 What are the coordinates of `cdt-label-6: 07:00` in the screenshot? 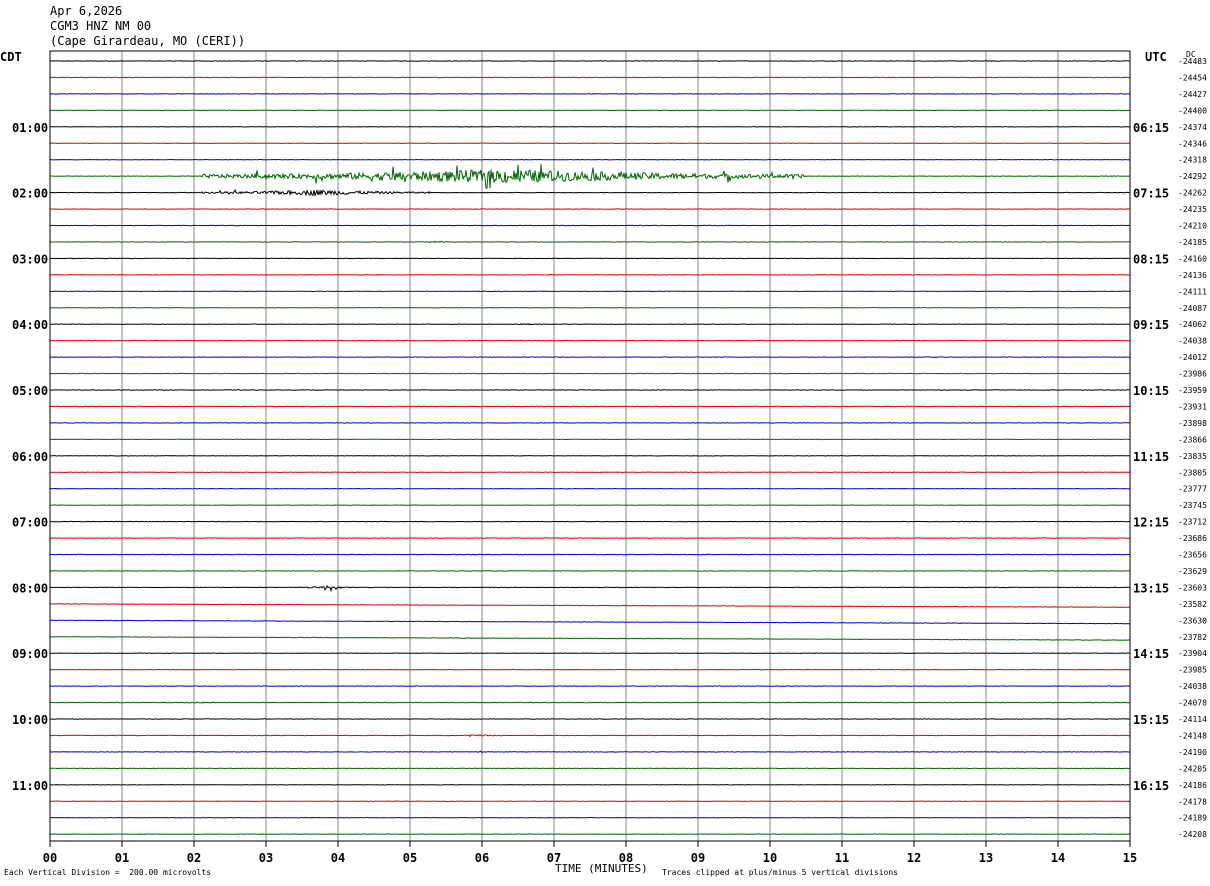 It's located at (30, 523).